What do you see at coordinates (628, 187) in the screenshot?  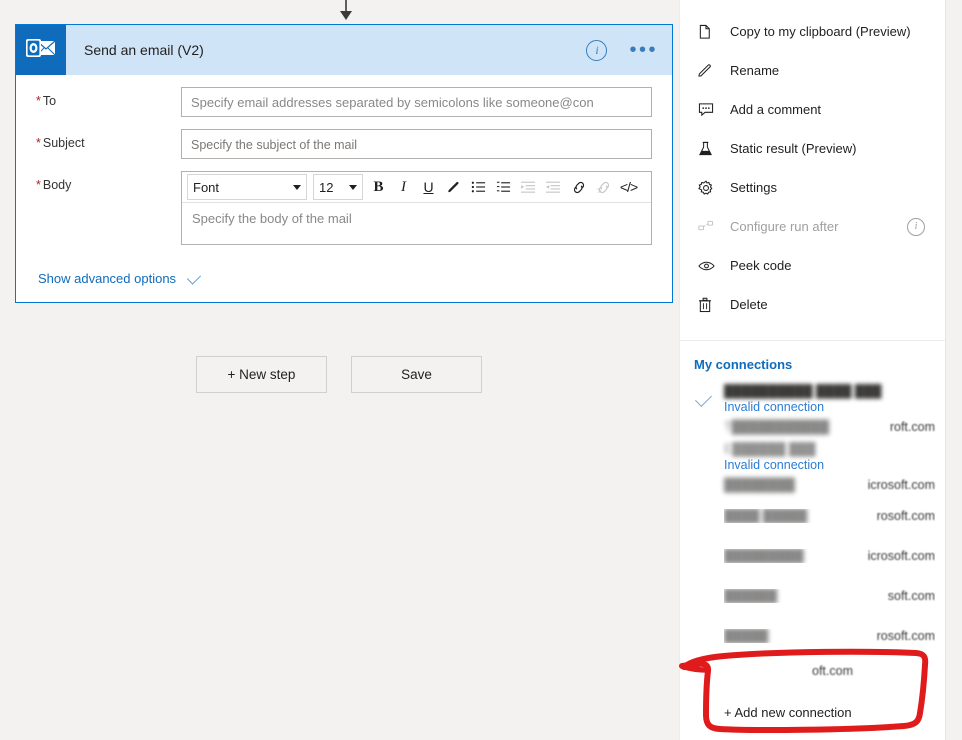 I see `code-view-icon: </>` at bounding box center [628, 187].